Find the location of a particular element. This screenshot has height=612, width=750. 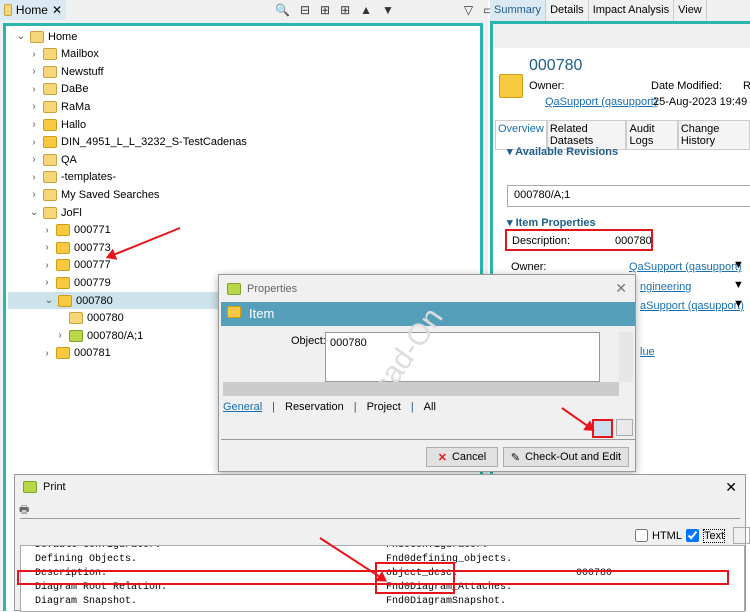

tab-general: General is located at coordinates (242, 407).